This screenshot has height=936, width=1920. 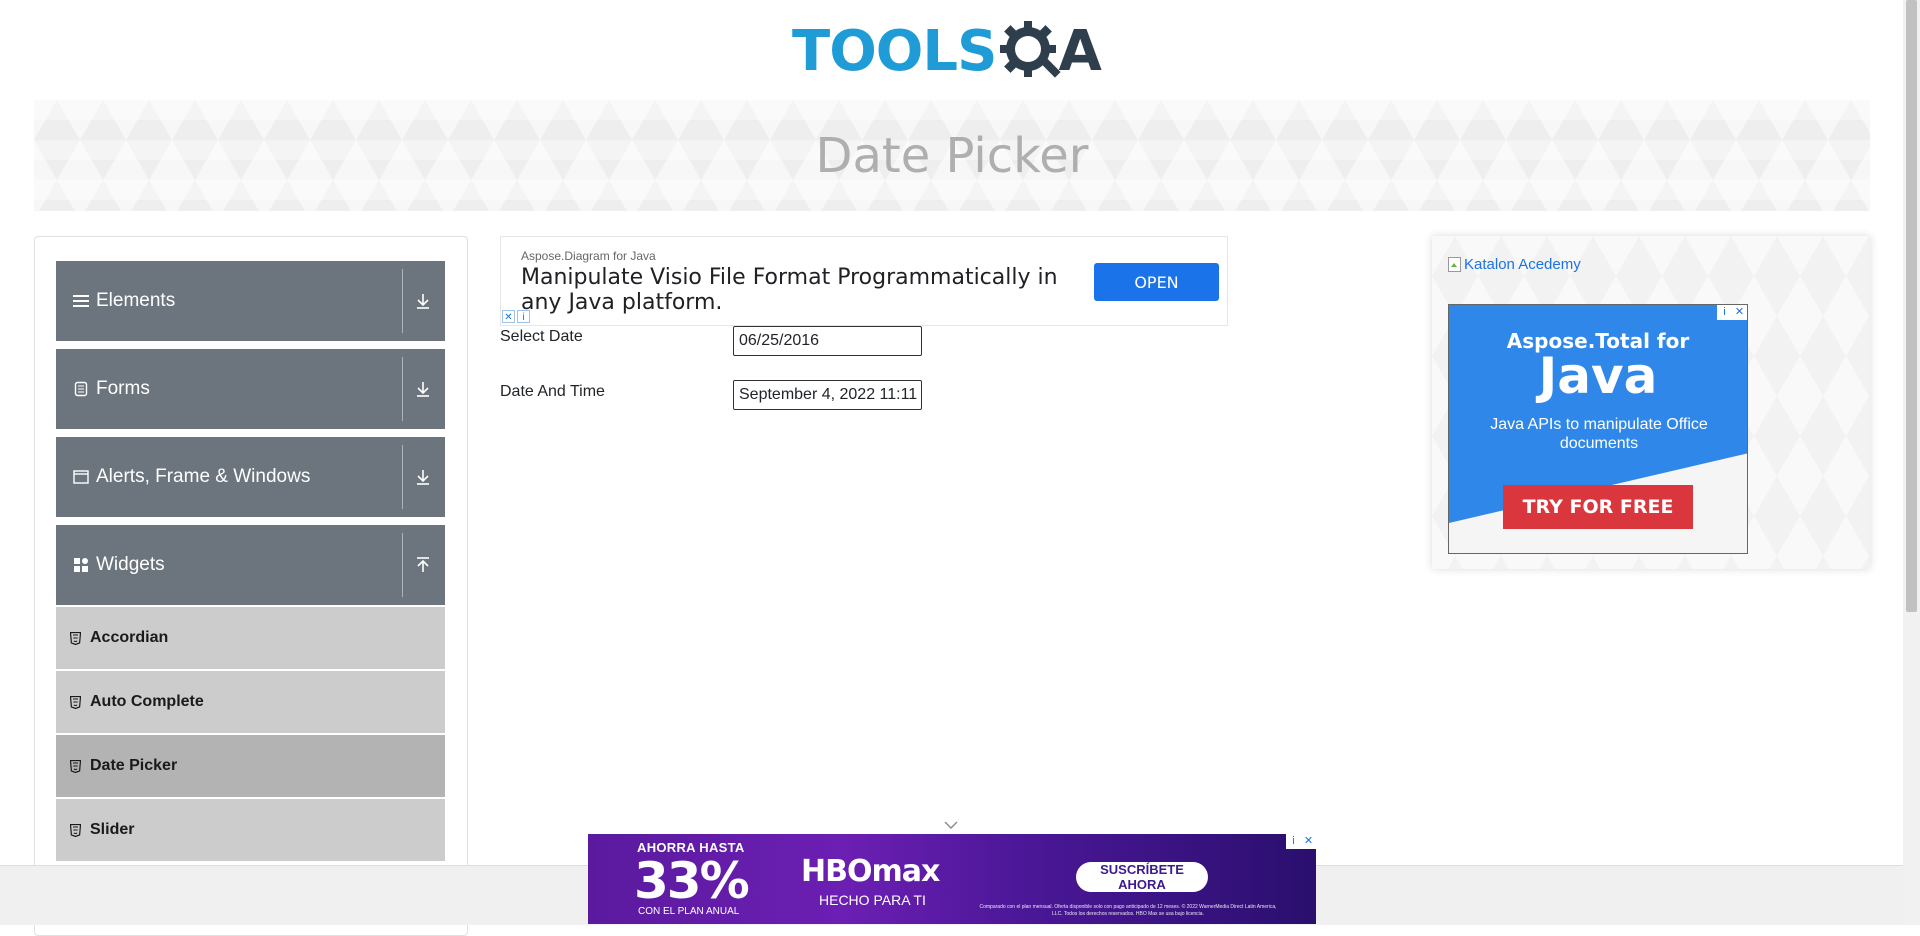 What do you see at coordinates (250, 638) in the screenshot?
I see `sidebar-item-accordian: Accordian` at bounding box center [250, 638].